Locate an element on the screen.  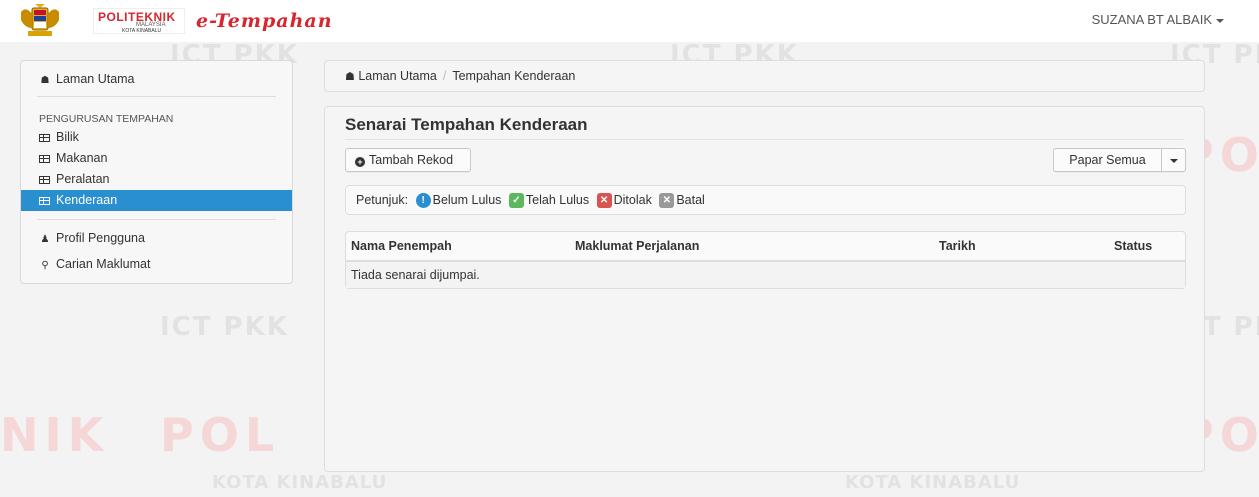
sidebar-item-label: Carian Maklumat is located at coordinates (103, 264).